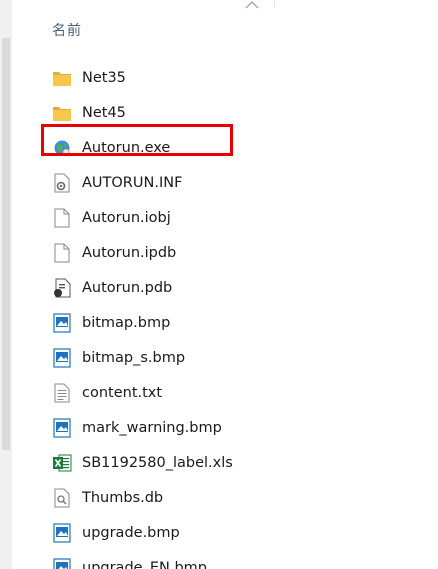 This screenshot has width=438, height=569. What do you see at coordinates (62, 183) in the screenshot?
I see `inf-settings-icon` at bounding box center [62, 183].